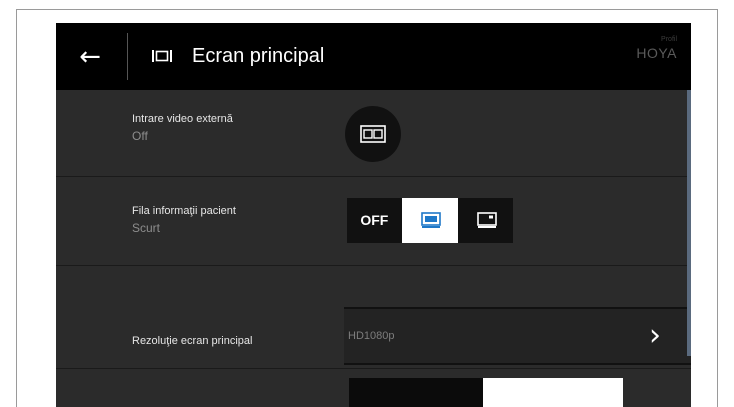  I want to click on back-button: ←, so click(90, 57).